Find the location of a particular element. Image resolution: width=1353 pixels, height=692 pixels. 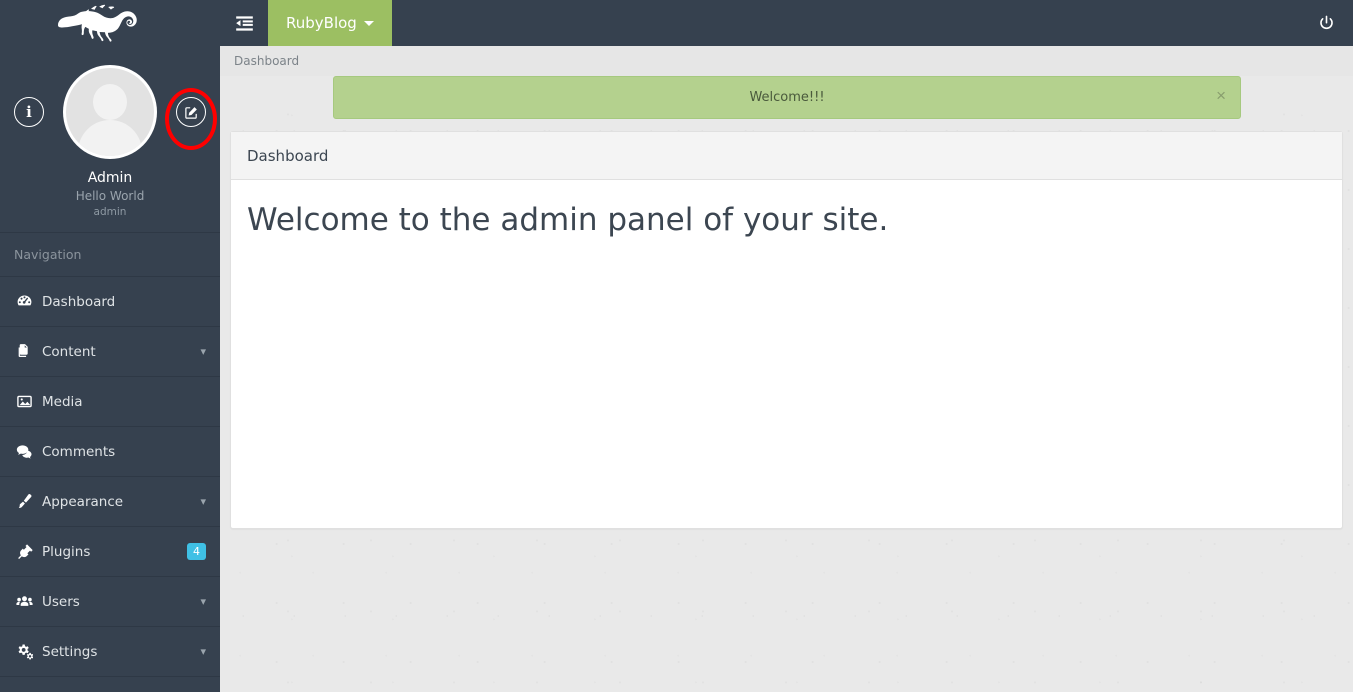

breadcrumb: Dashboard is located at coordinates (786, 61).